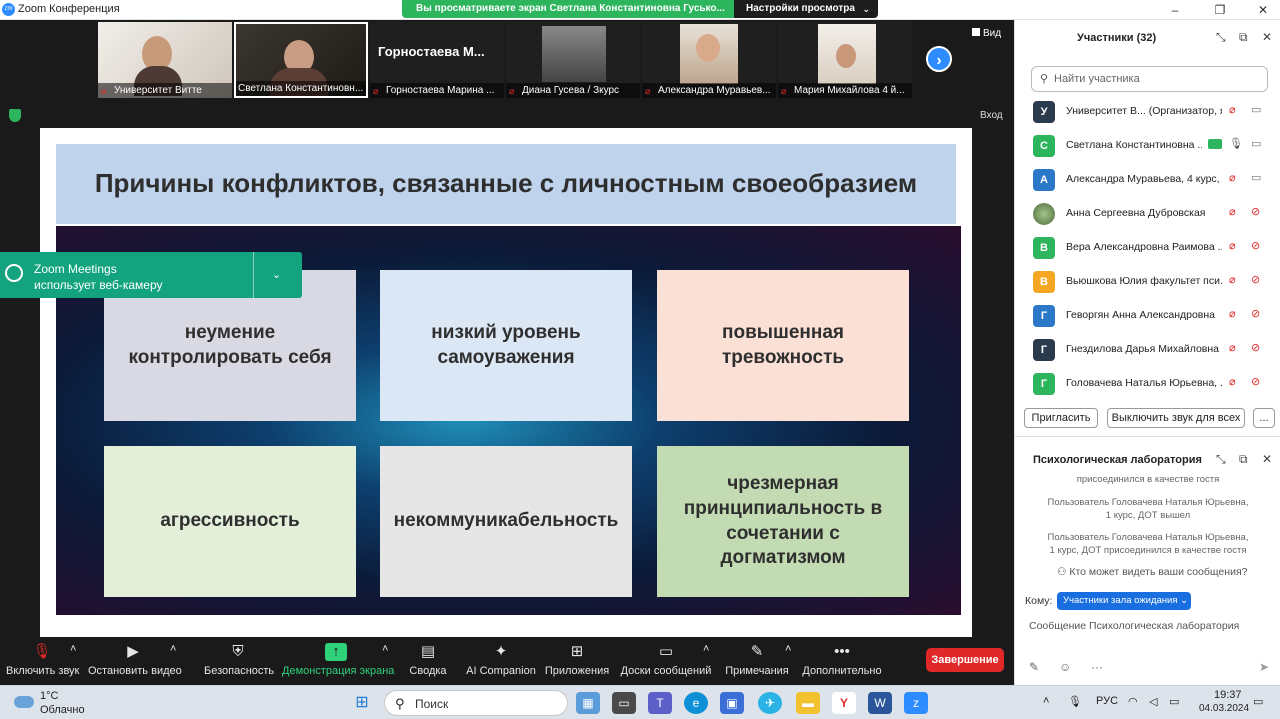  Describe the element at coordinates (1107, 701) in the screenshot. I see `language-indicator: РУС` at that location.